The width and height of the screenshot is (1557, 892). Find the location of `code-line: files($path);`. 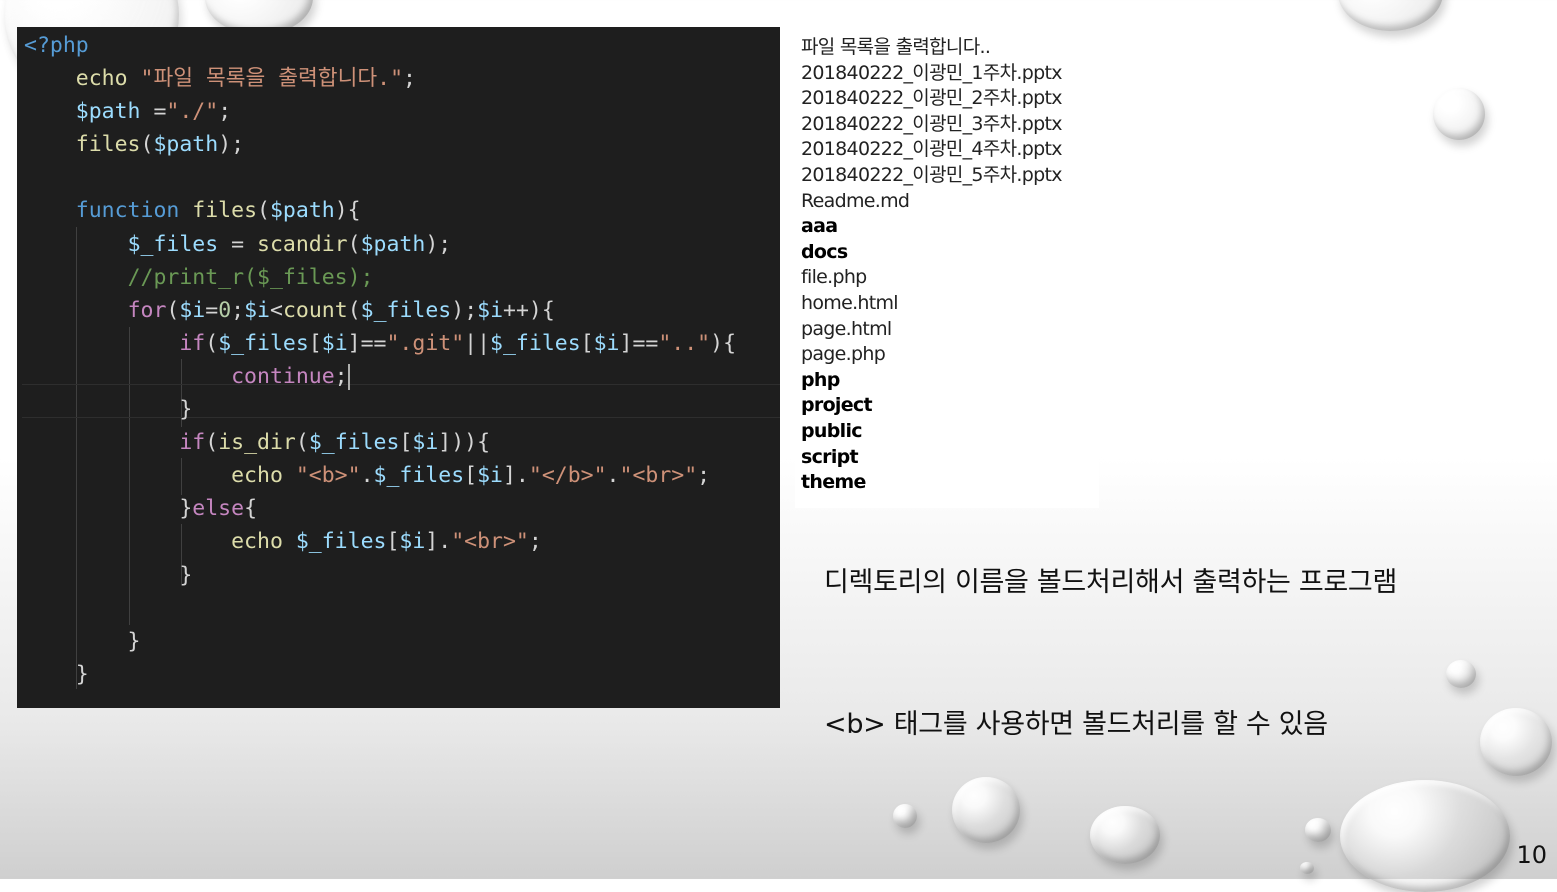

code-line: files($path); is located at coordinates (380, 144).